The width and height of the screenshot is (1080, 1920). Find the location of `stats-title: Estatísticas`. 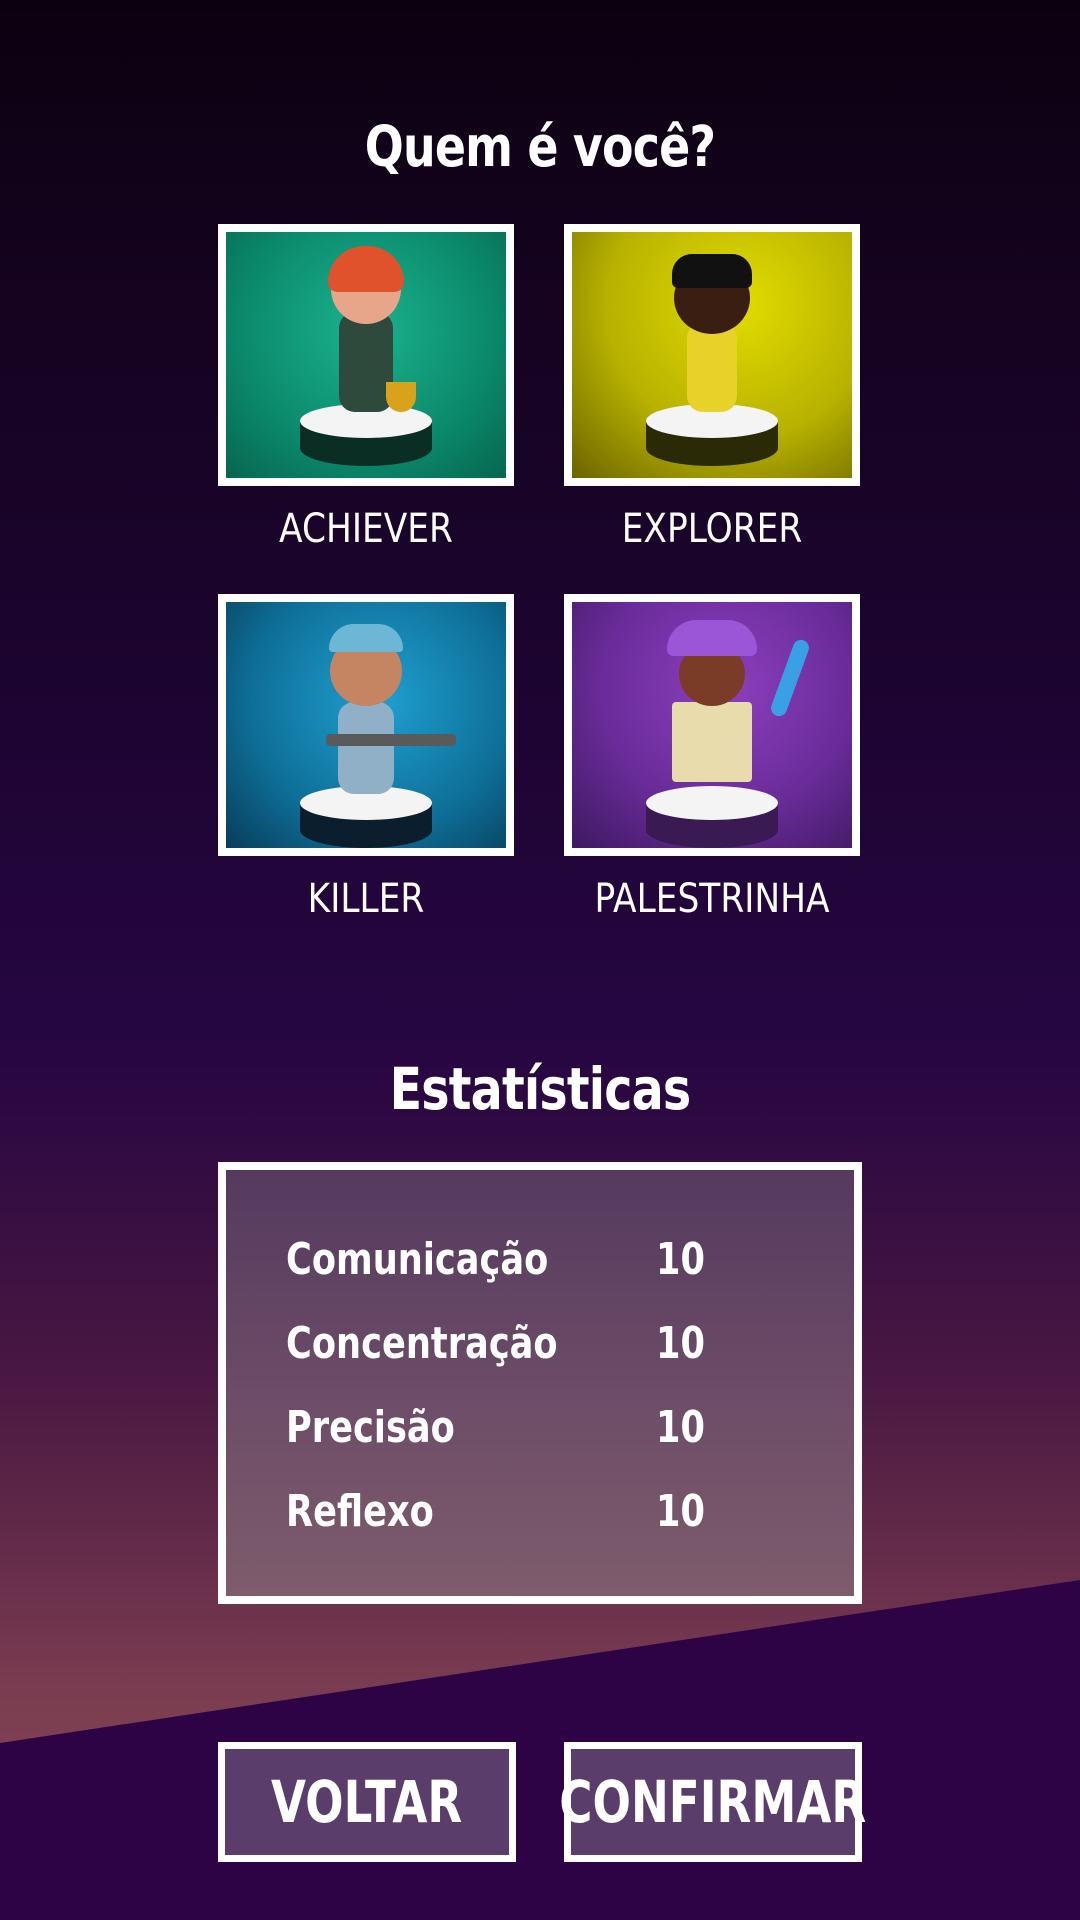

stats-title: Estatísticas is located at coordinates (540, 1089).